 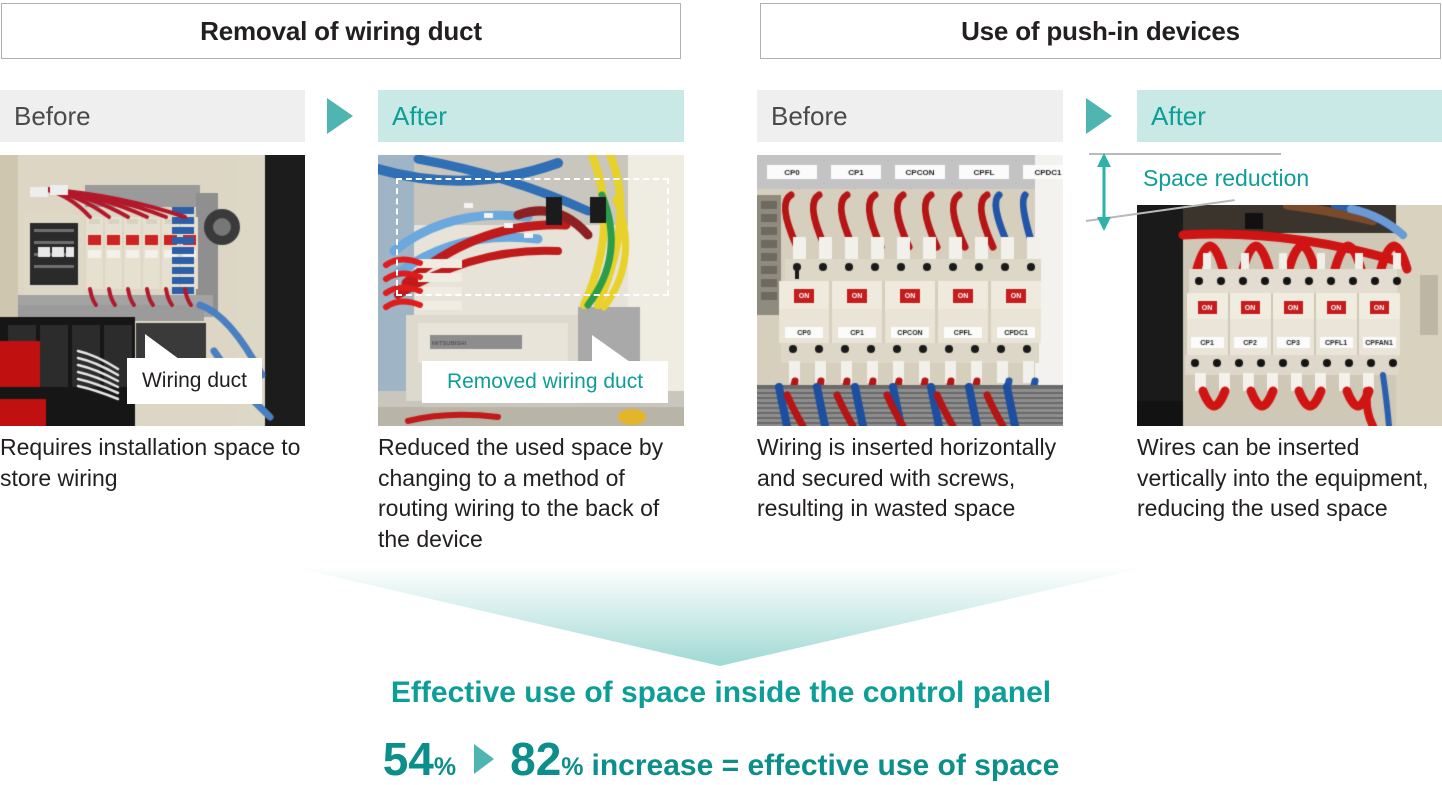 I want to click on metric-from-unit: %, so click(x=445, y=767).